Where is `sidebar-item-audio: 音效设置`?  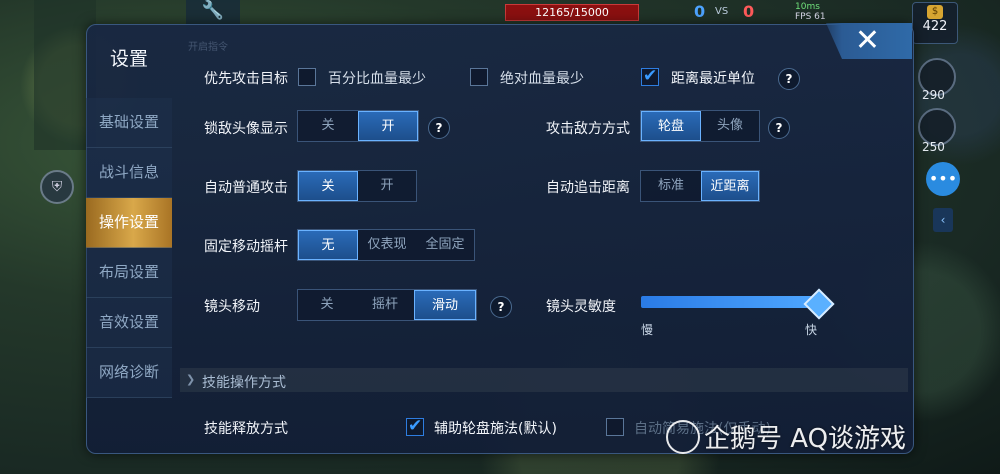 sidebar-item-audio: 音效设置 is located at coordinates (129, 323).